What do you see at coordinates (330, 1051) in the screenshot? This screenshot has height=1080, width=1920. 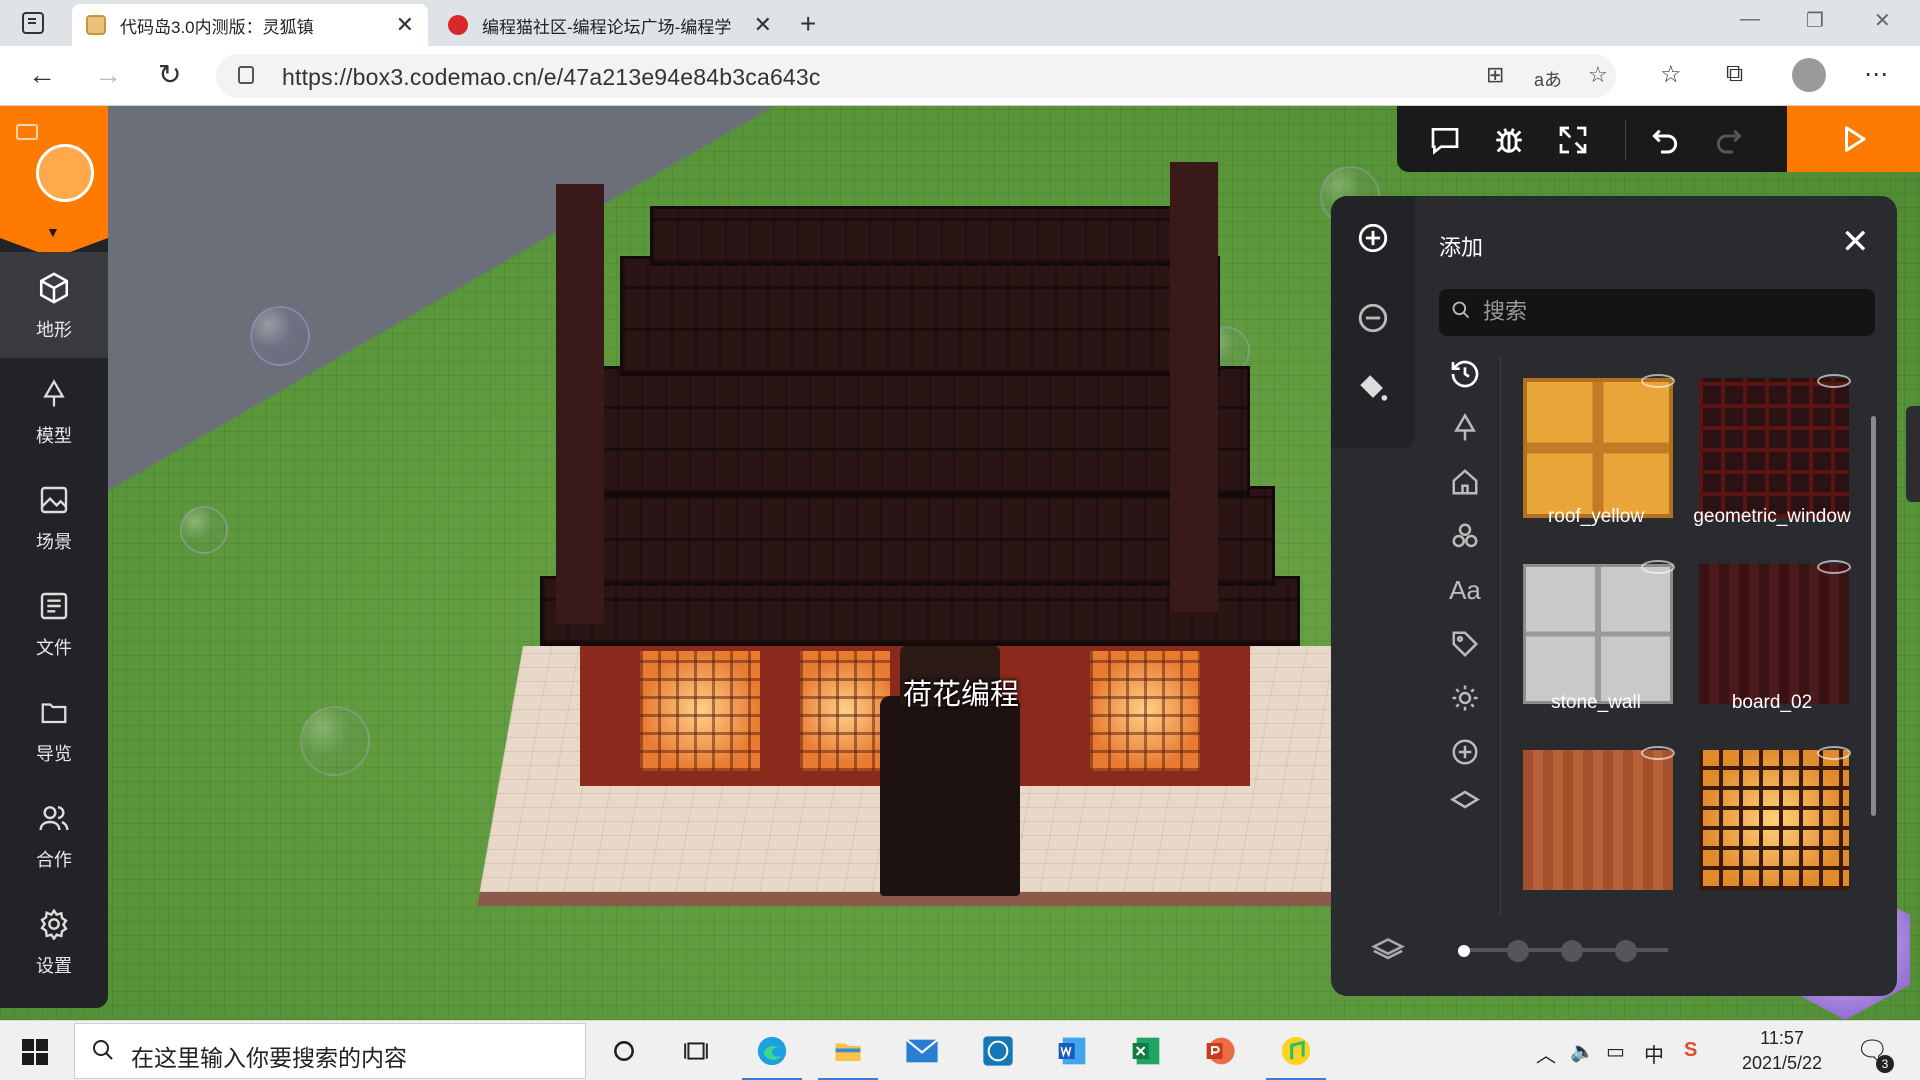 I see `taskbar-search: 在这里输入你要搜索的内容` at bounding box center [330, 1051].